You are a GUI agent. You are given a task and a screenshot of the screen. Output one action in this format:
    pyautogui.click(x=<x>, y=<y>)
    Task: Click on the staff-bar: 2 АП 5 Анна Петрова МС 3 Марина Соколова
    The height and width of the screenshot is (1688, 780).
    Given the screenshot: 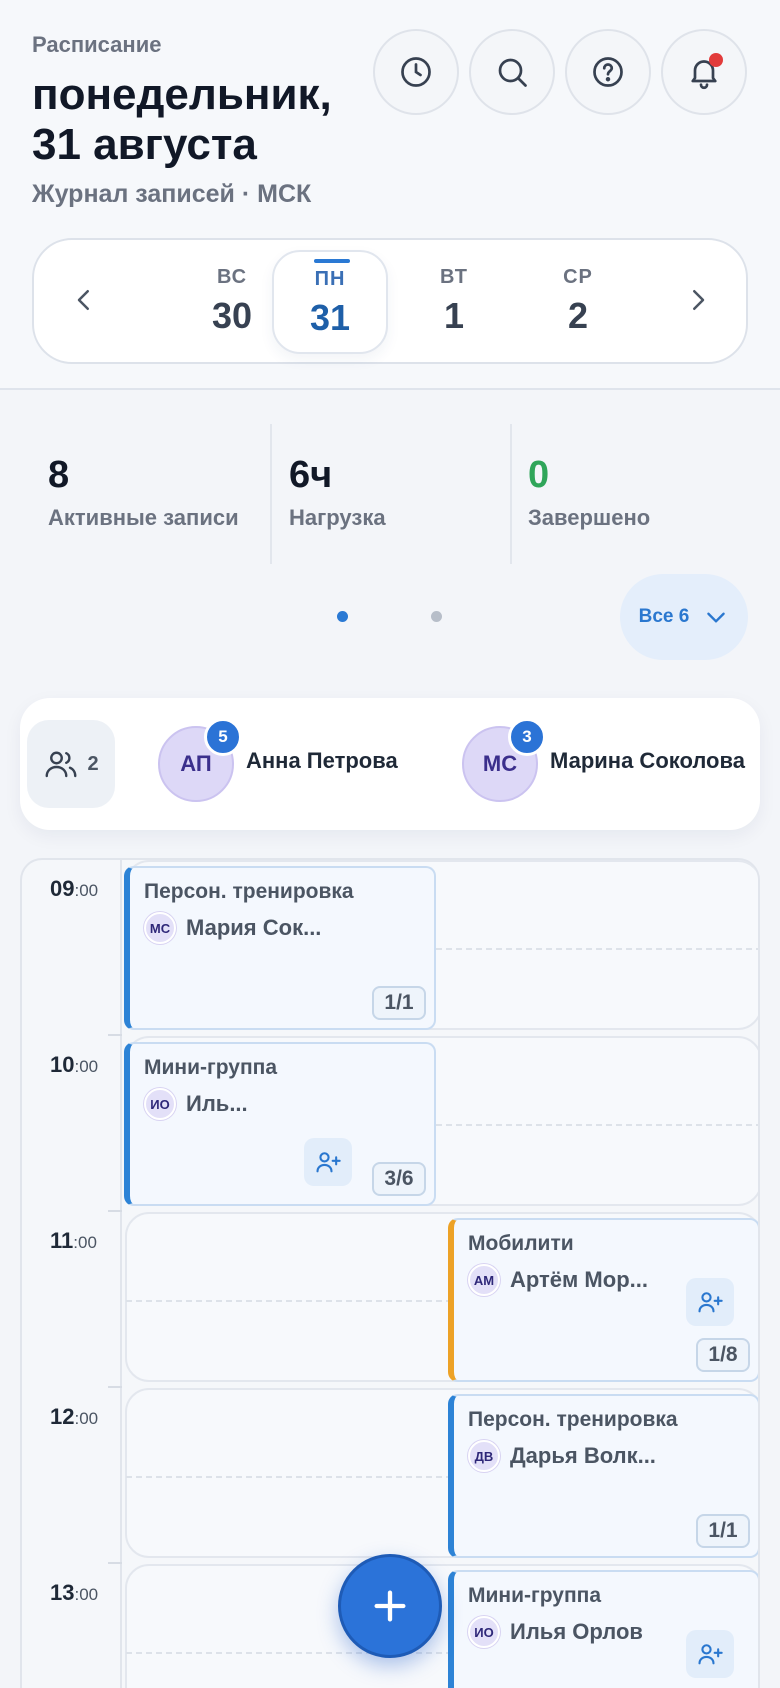 What is the action you would take?
    pyautogui.click(x=390, y=764)
    